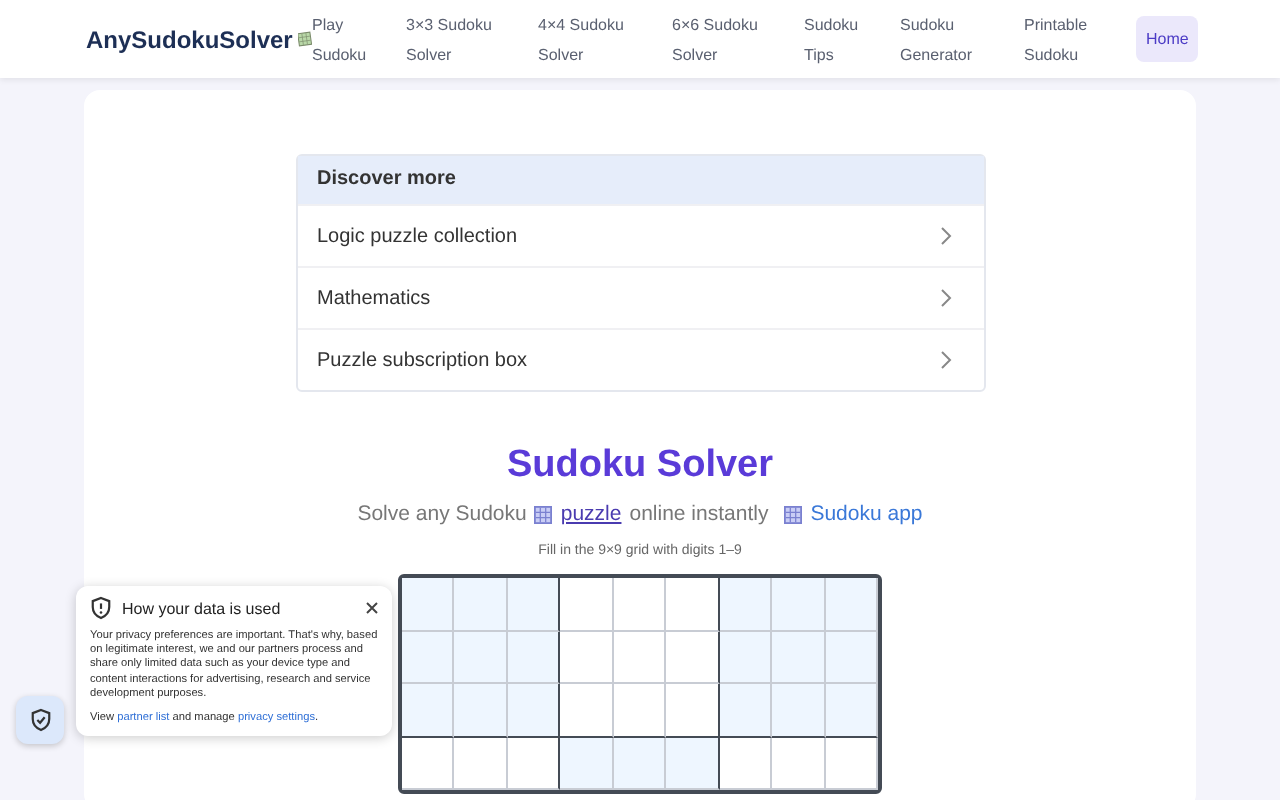  What do you see at coordinates (640, 466) in the screenshot?
I see `page-title: Sudoku Solver` at bounding box center [640, 466].